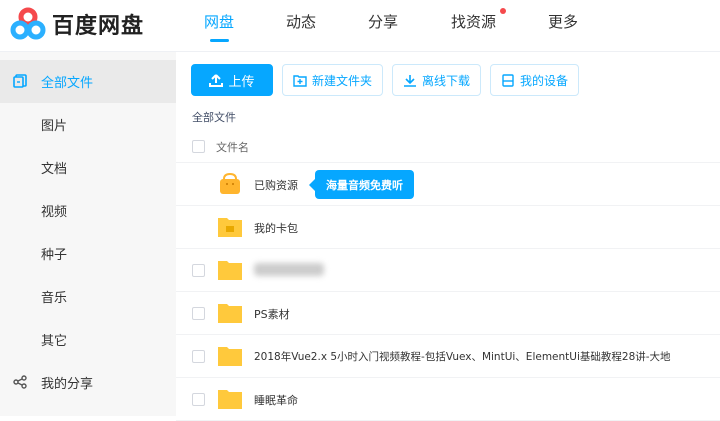 Image resolution: width=720 pixels, height=421 pixels. I want to click on tab-share: 分享, so click(383, 21).